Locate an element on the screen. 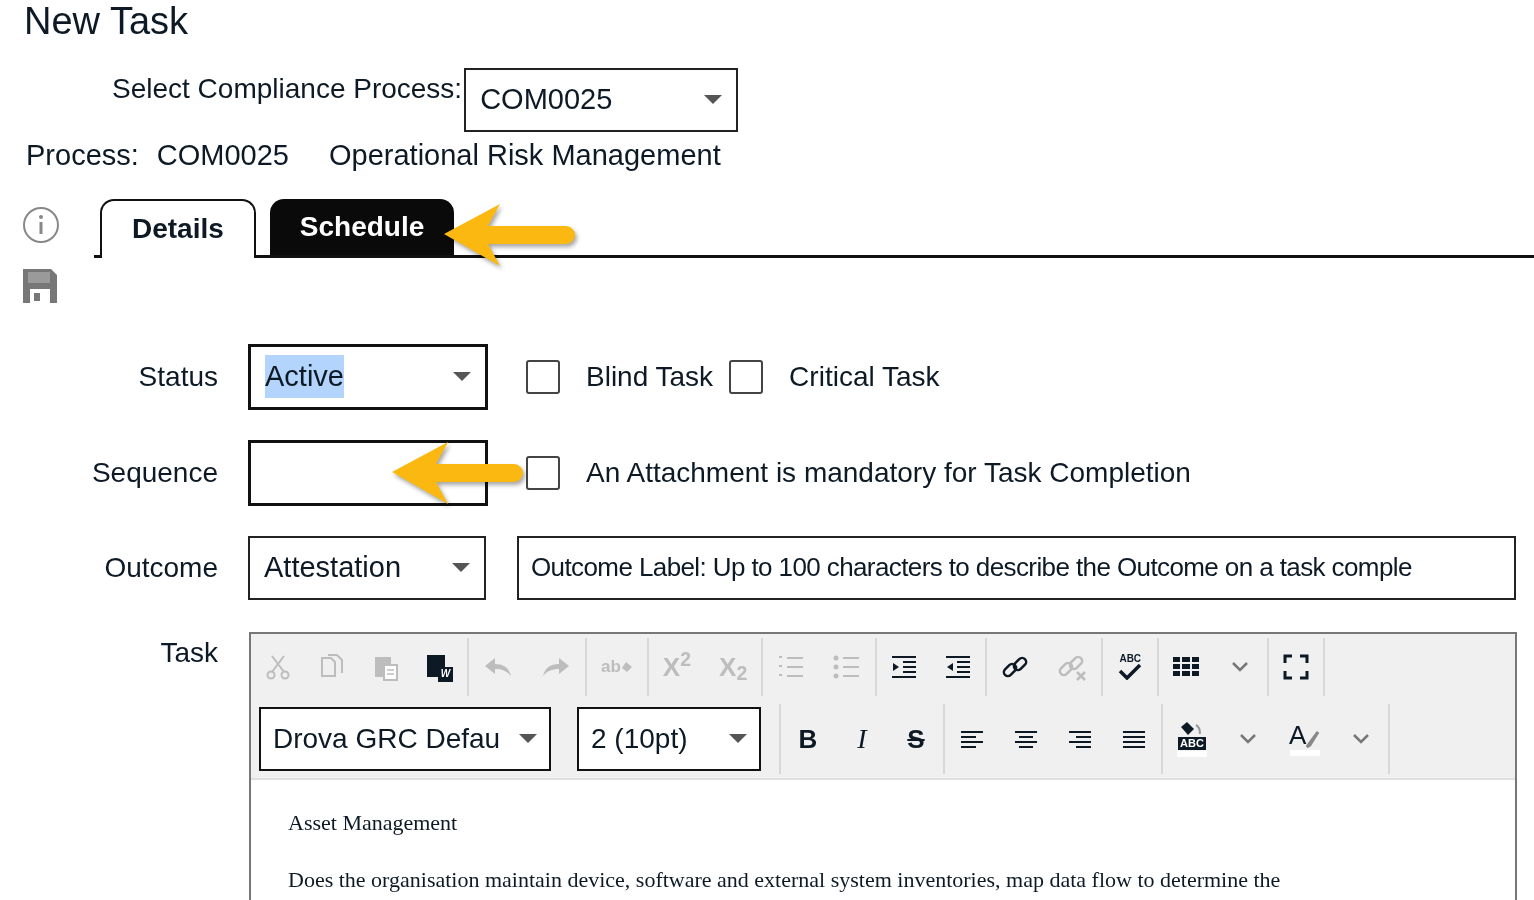 The image size is (1534, 900). spellcheck-button: ABC is located at coordinates (1130, 666).